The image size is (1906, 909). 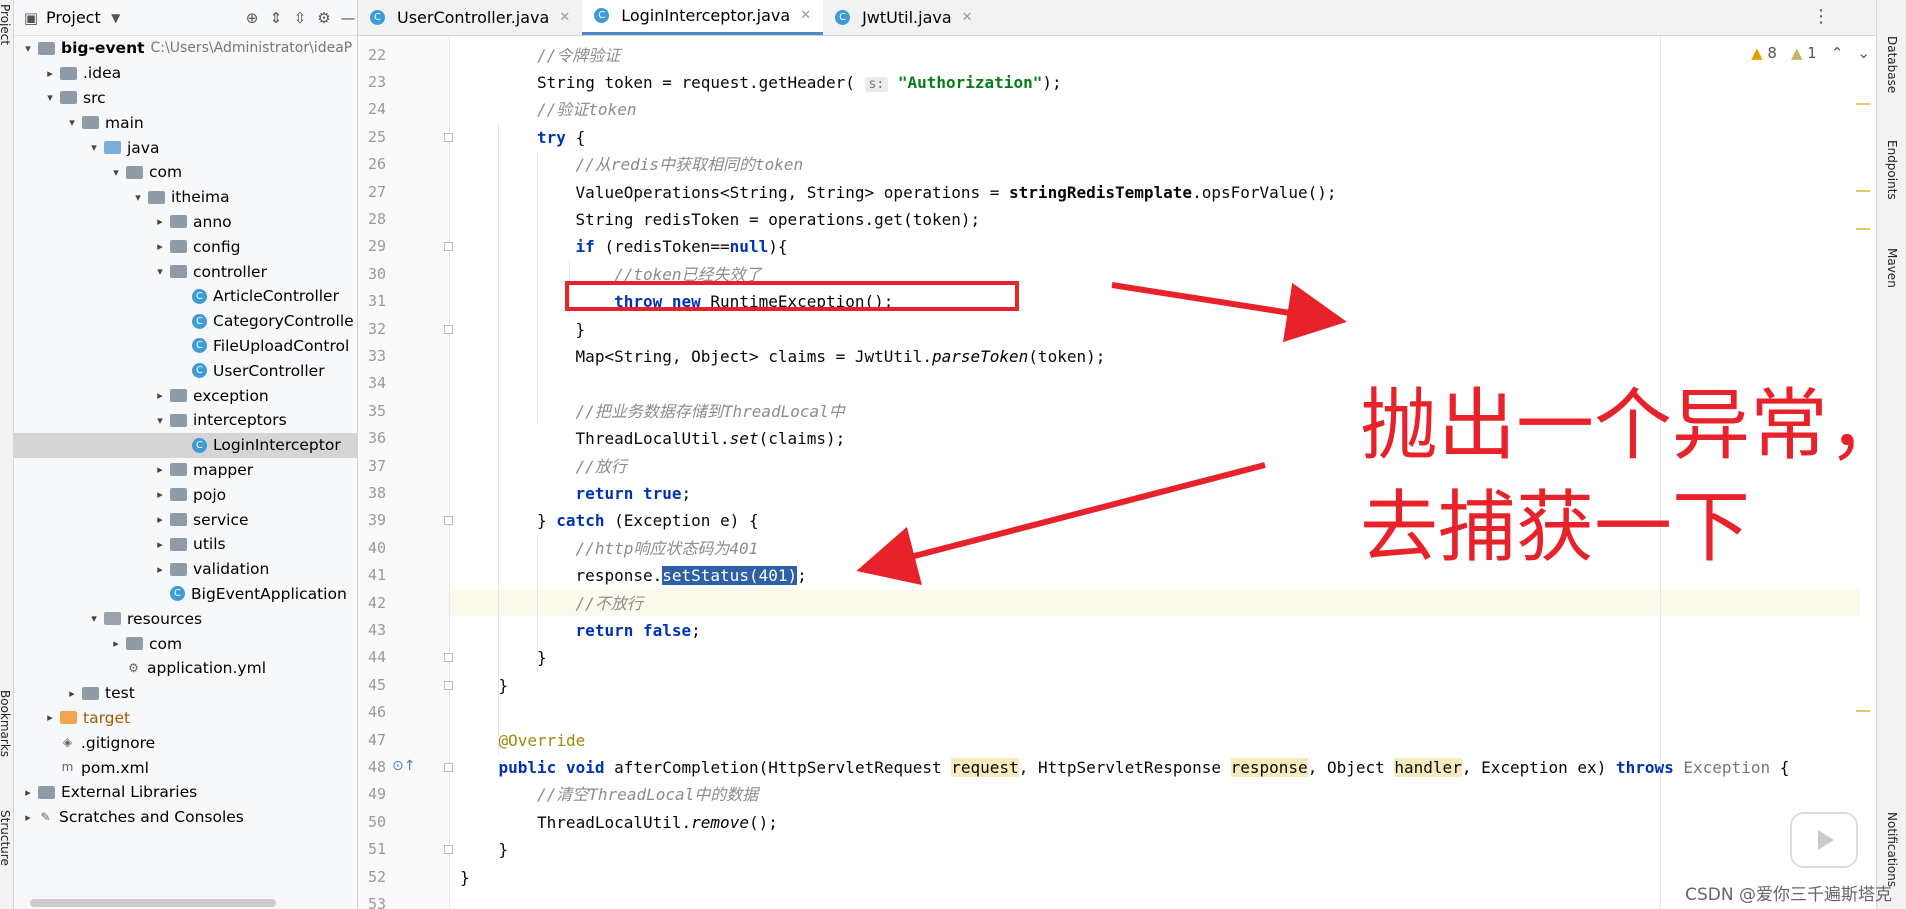 I want to click on gear-icon: ⚙, so click(x=324, y=18).